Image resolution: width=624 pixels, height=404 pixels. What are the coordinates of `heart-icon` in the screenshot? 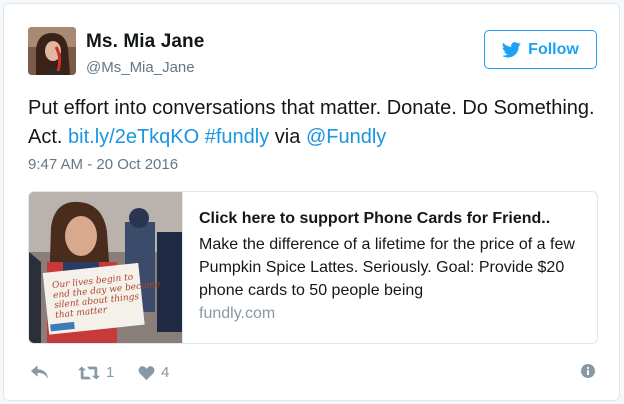 It's located at (146, 373).